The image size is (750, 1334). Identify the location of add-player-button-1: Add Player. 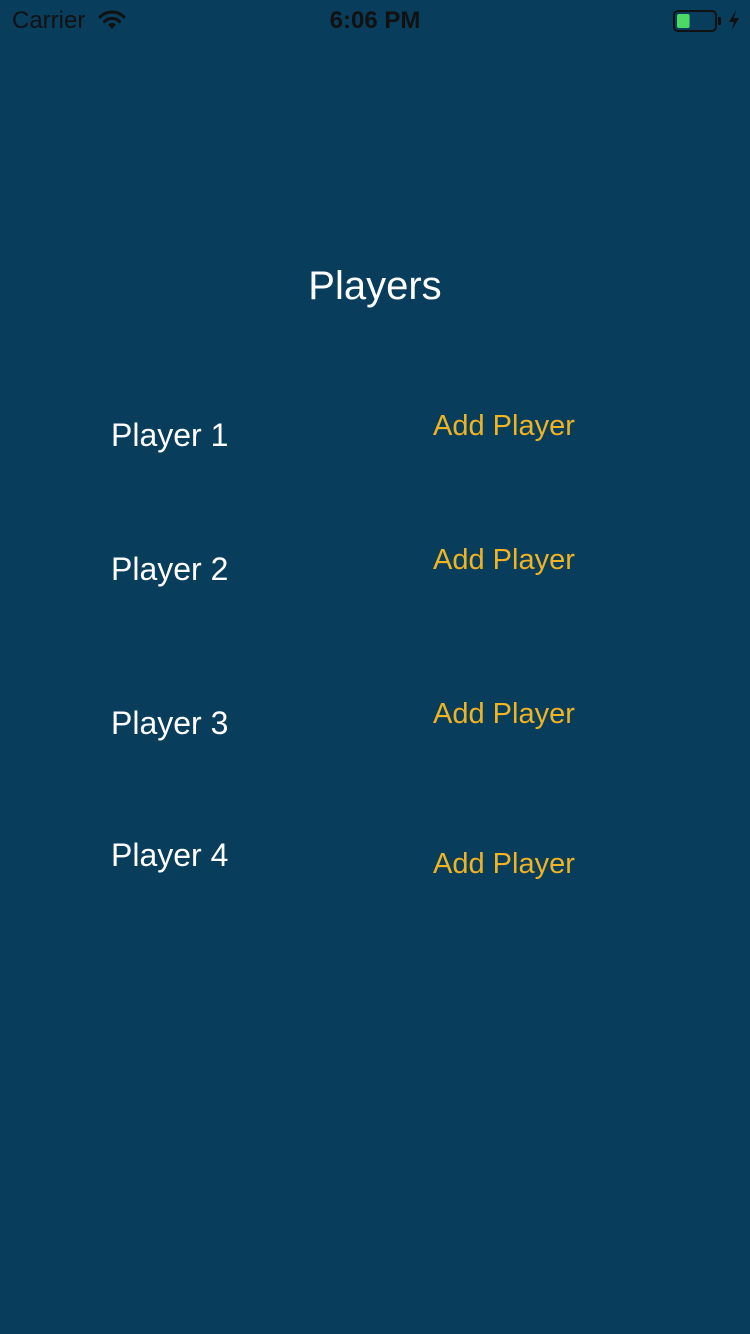
(504, 426).